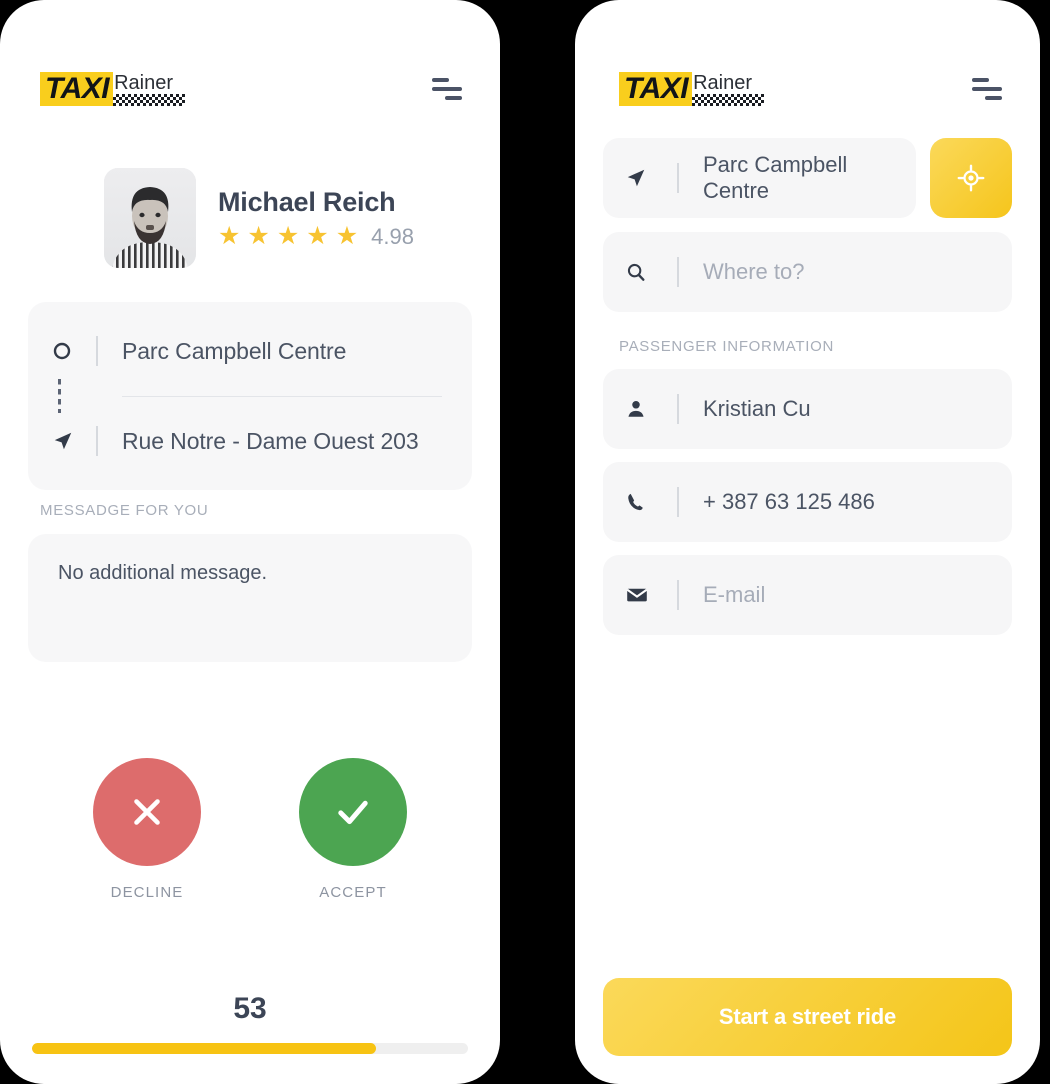 The height and width of the screenshot is (1084, 1050). I want to click on accept-circle, so click(353, 812).